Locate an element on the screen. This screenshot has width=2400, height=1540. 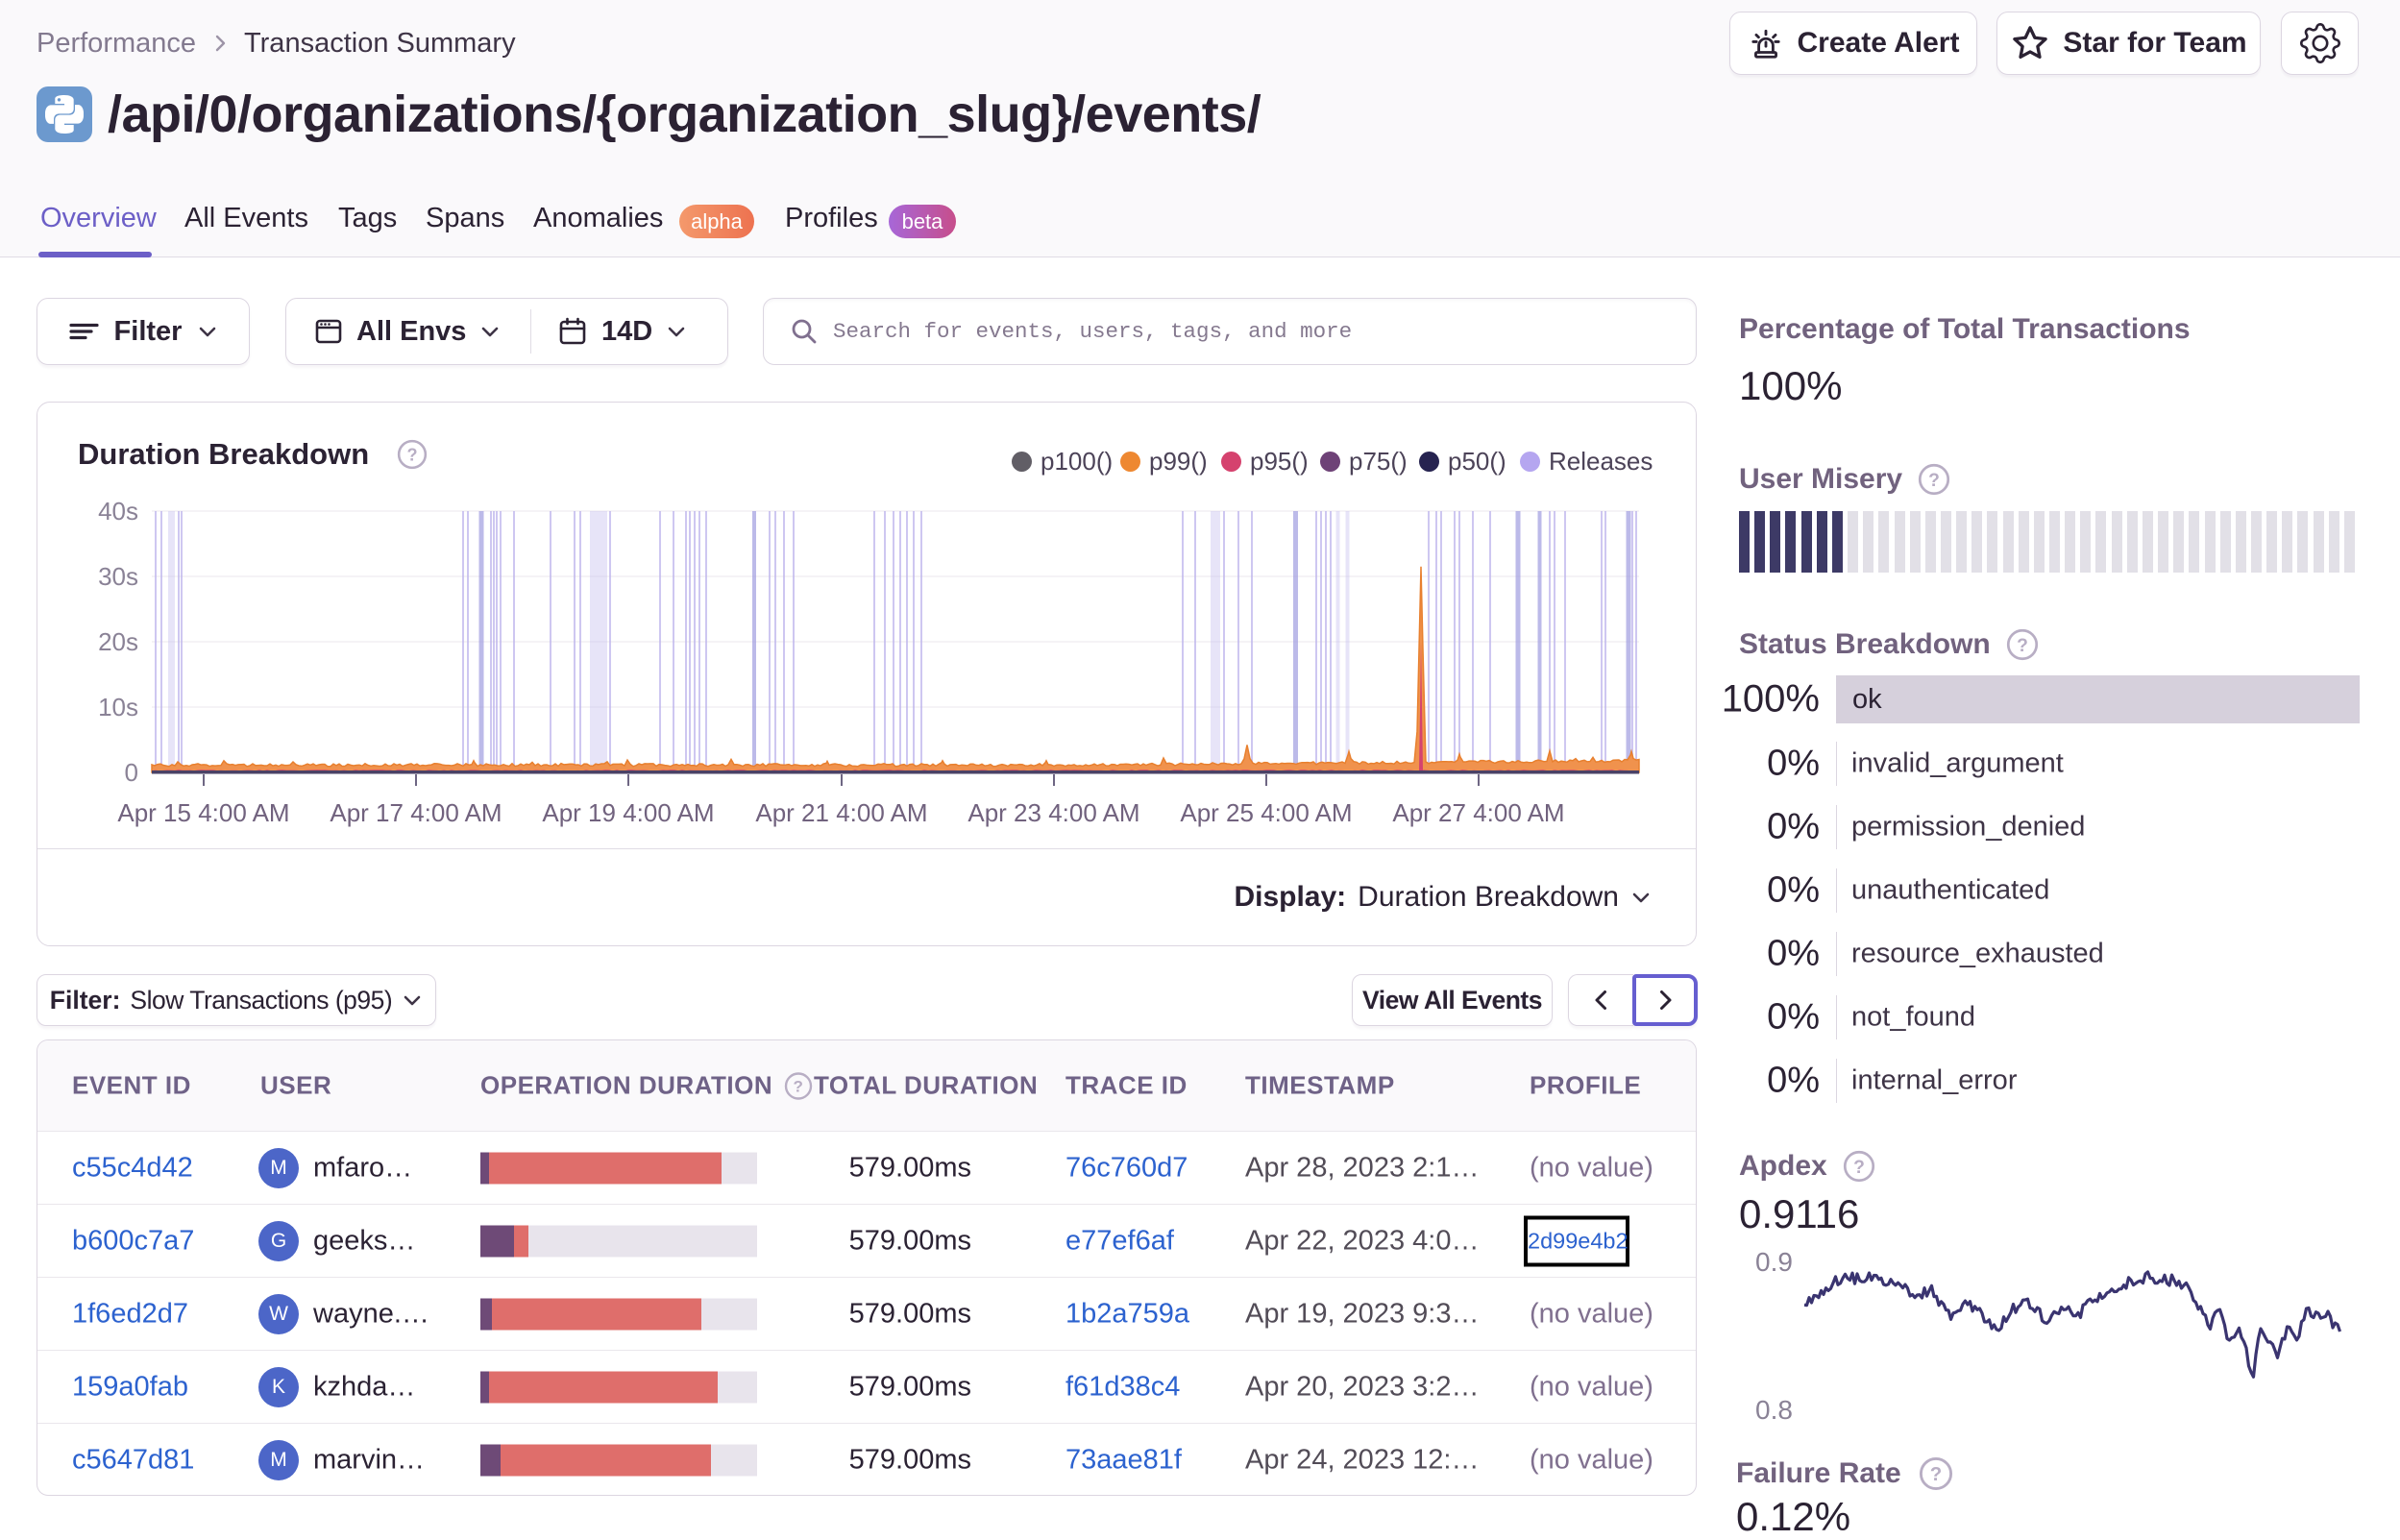
svg-text: 10s is located at coordinates (118, 707).